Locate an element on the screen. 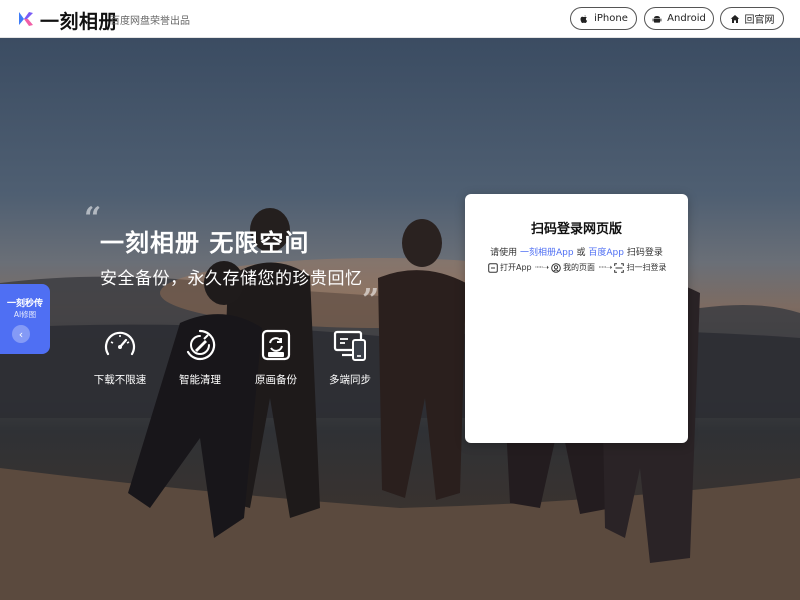  multi-device-icon is located at coordinates (349, 345).